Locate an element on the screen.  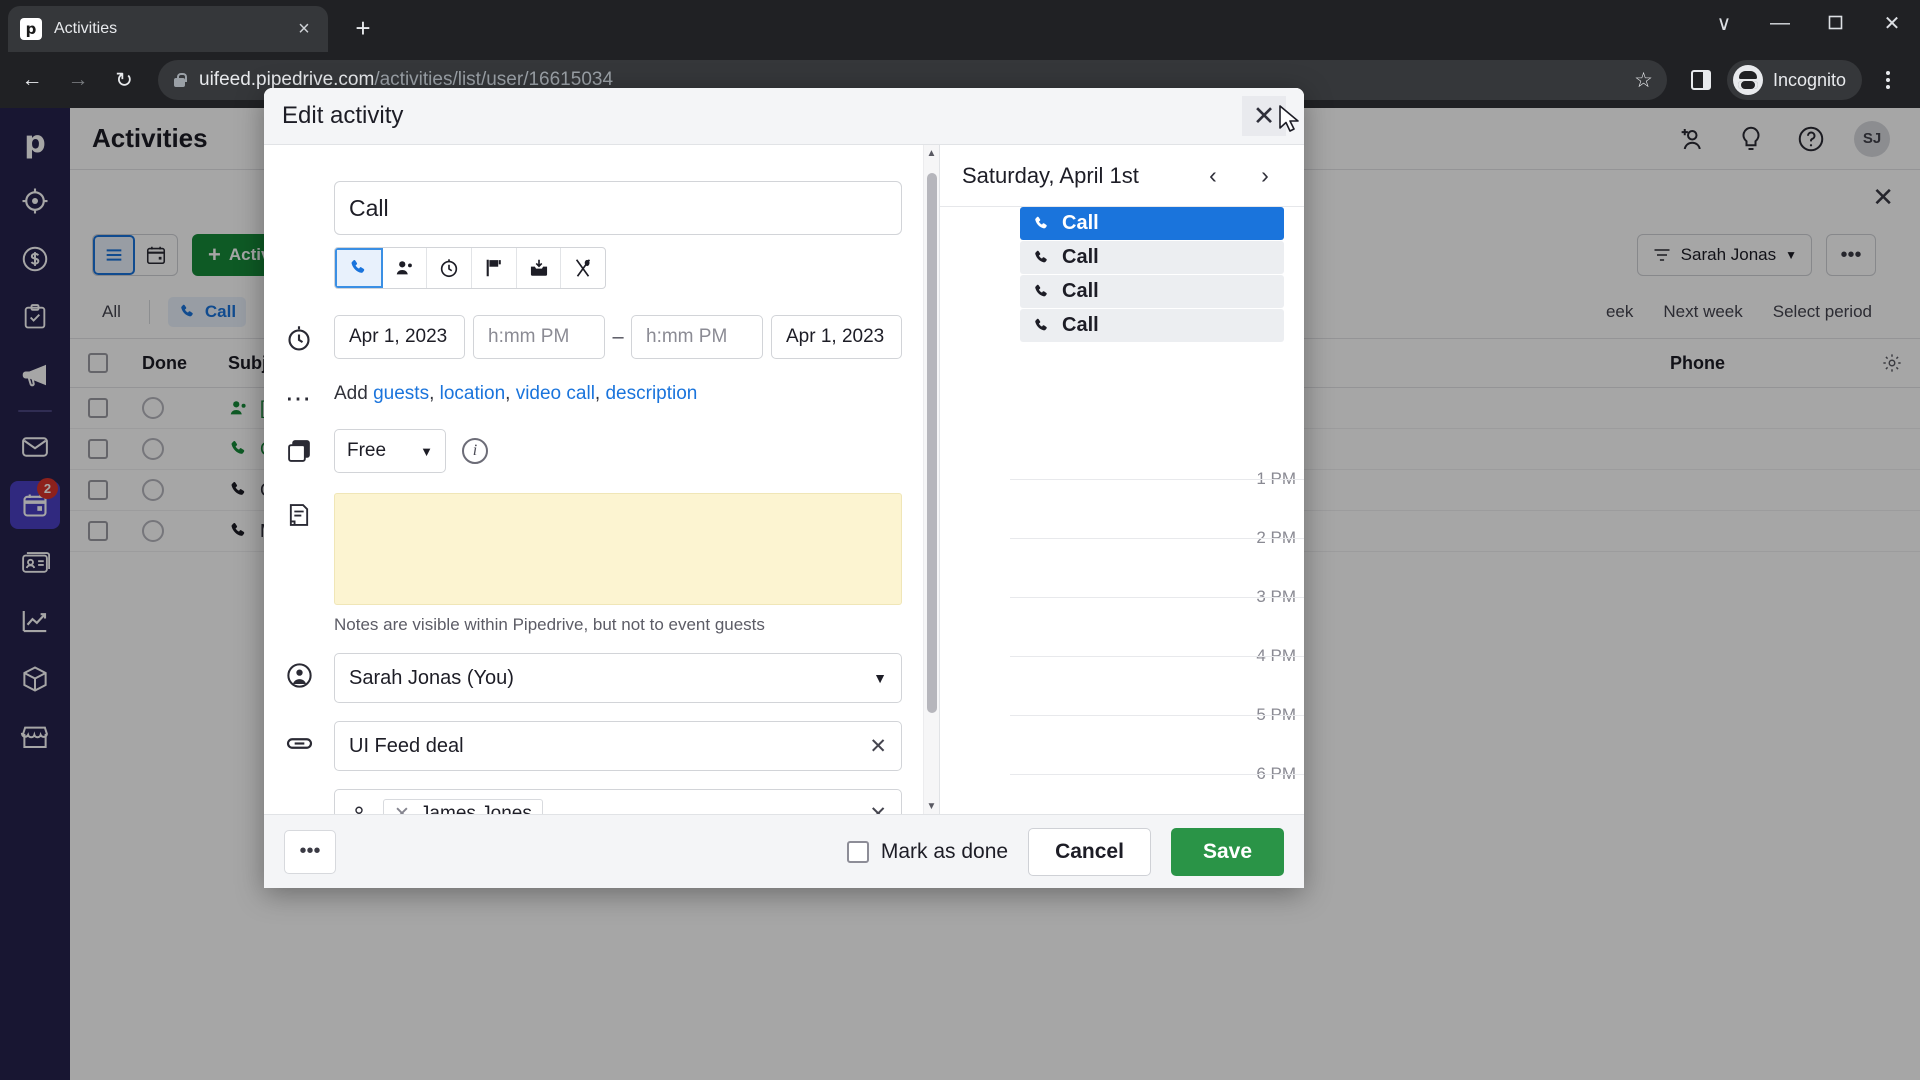
tab-close-icon: × is located at coordinates (304, 29).